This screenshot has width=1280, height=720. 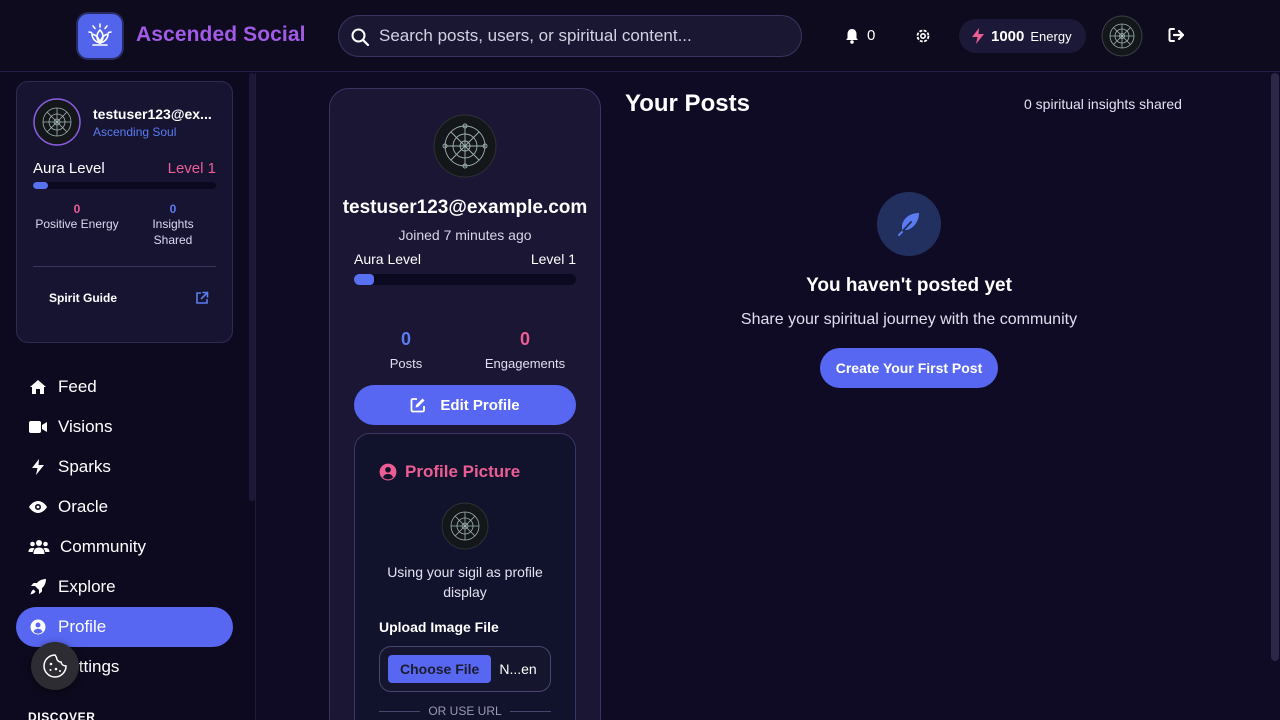 What do you see at coordinates (103, 546) in the screenshot?
I see `sidebar-item-label: Community` at bounding box center [103, 546].